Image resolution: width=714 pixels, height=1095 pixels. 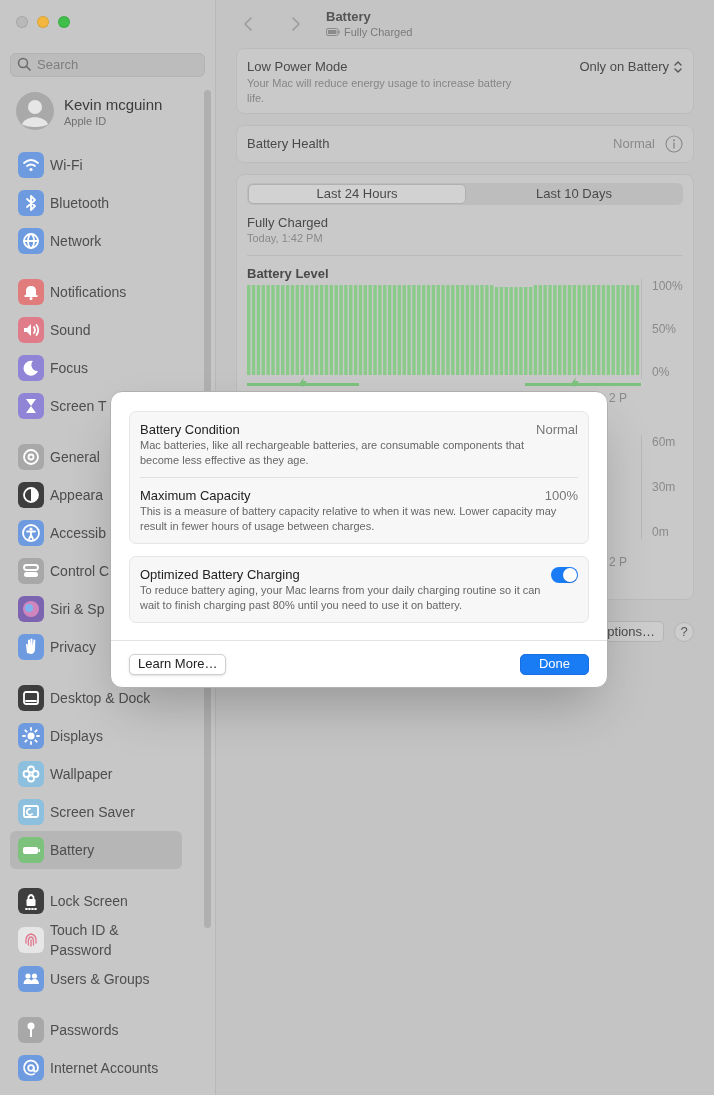 What do you see at coordinates (96, 292) in the screenshot?
I see `sidebar-item: Notifications` at bounding box center [96, 292].